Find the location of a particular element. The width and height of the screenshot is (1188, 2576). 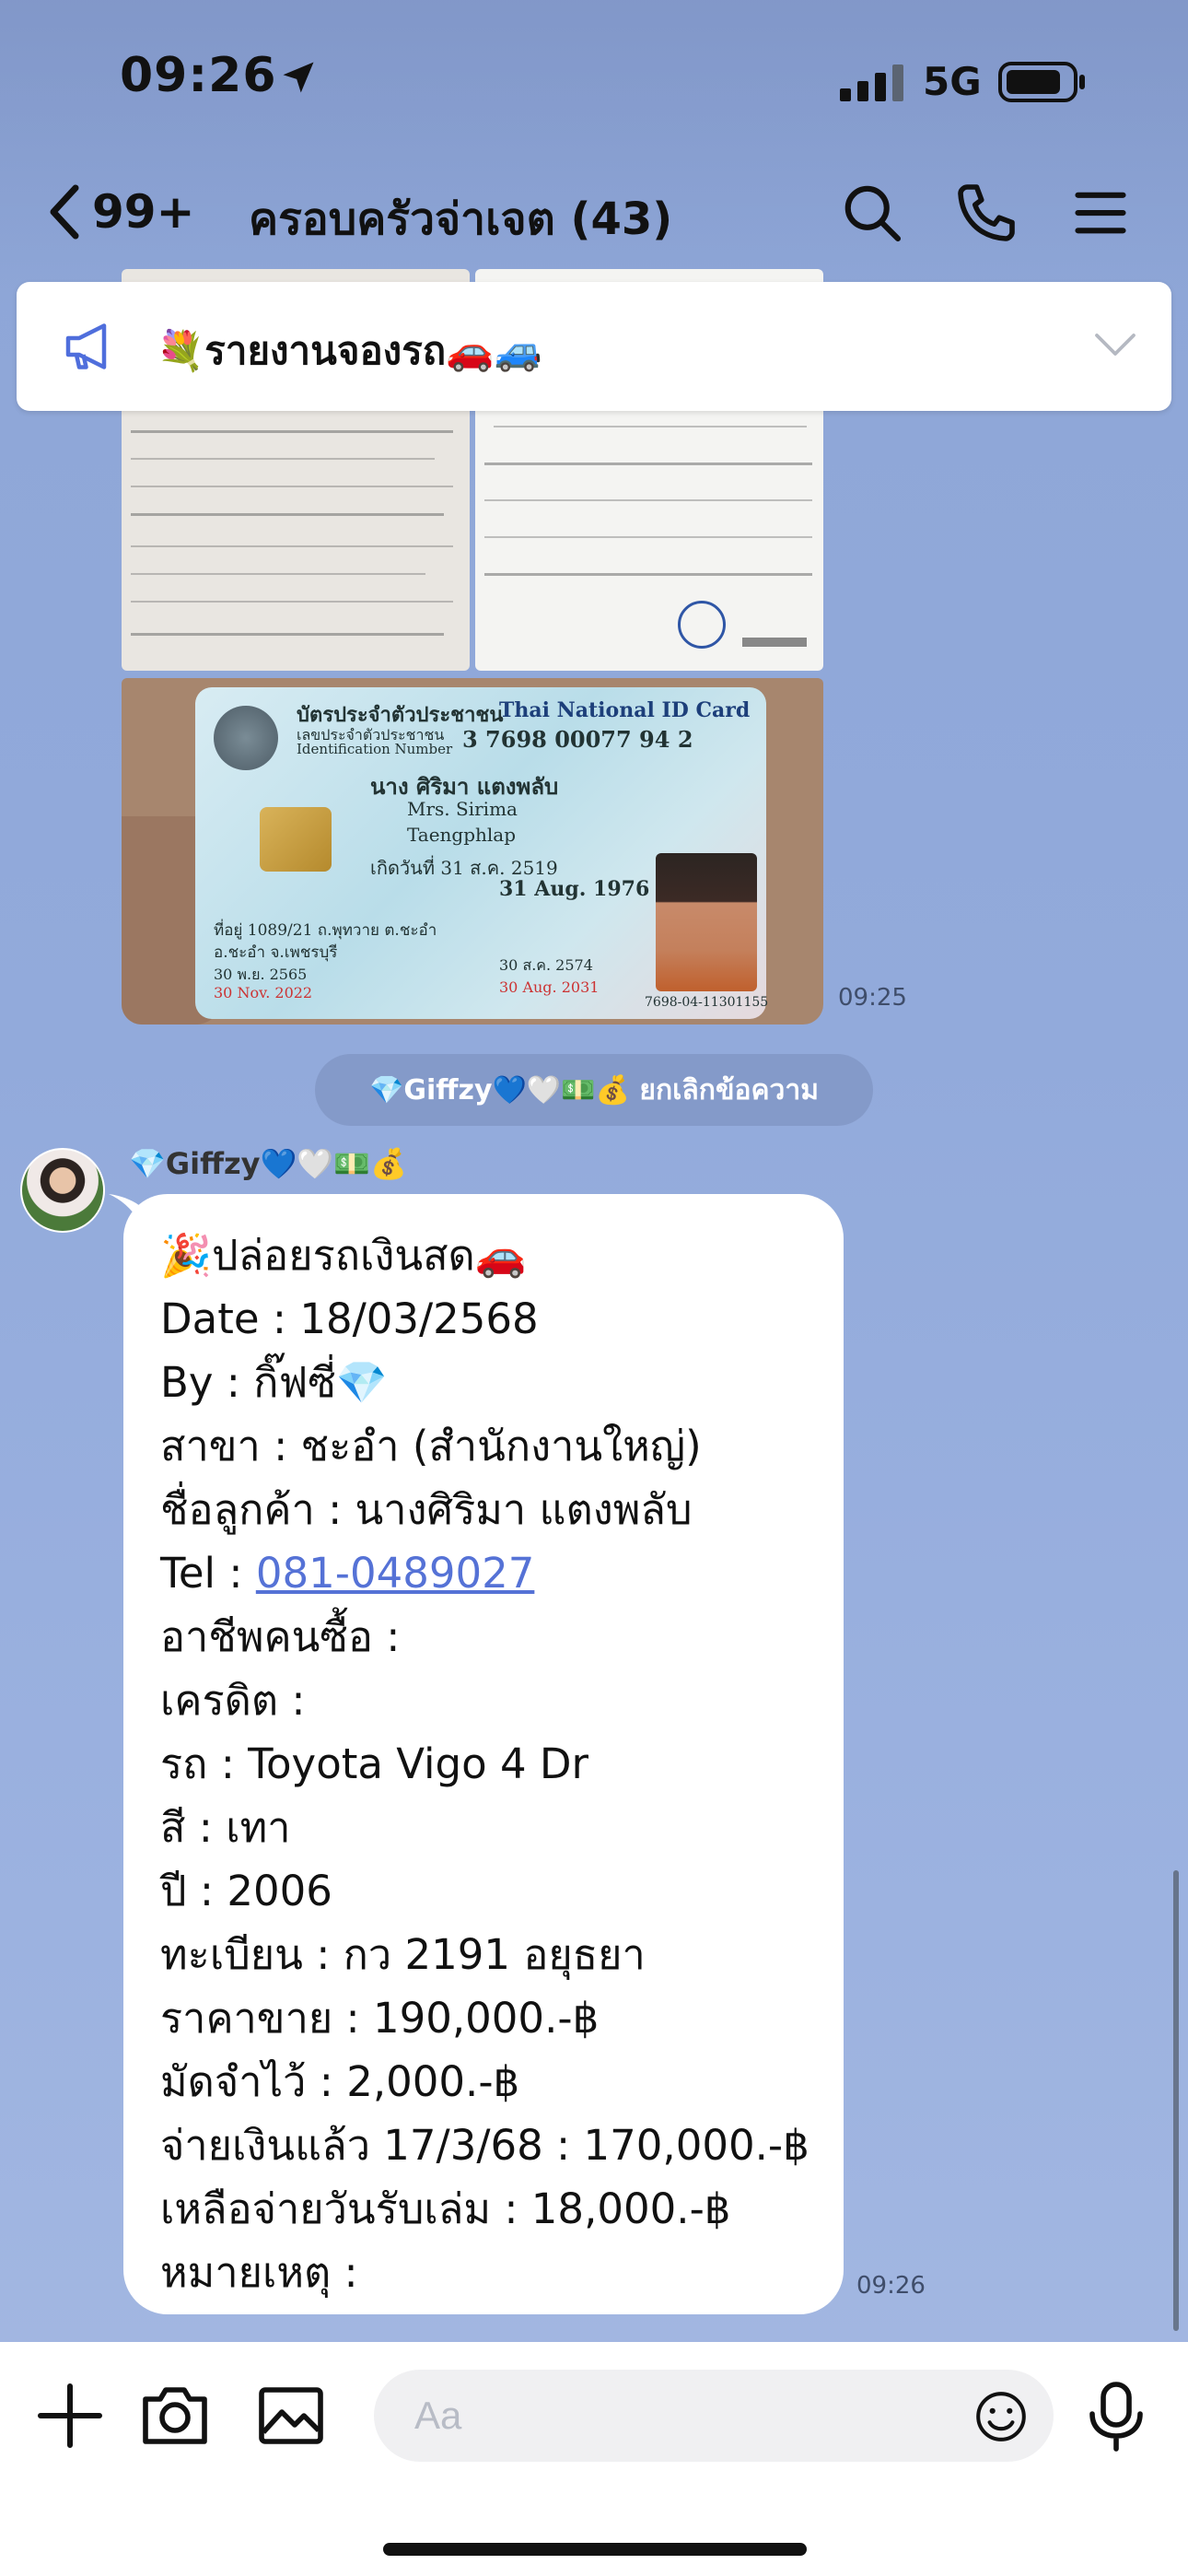

chip-icon is located at coordinates (296, 839).